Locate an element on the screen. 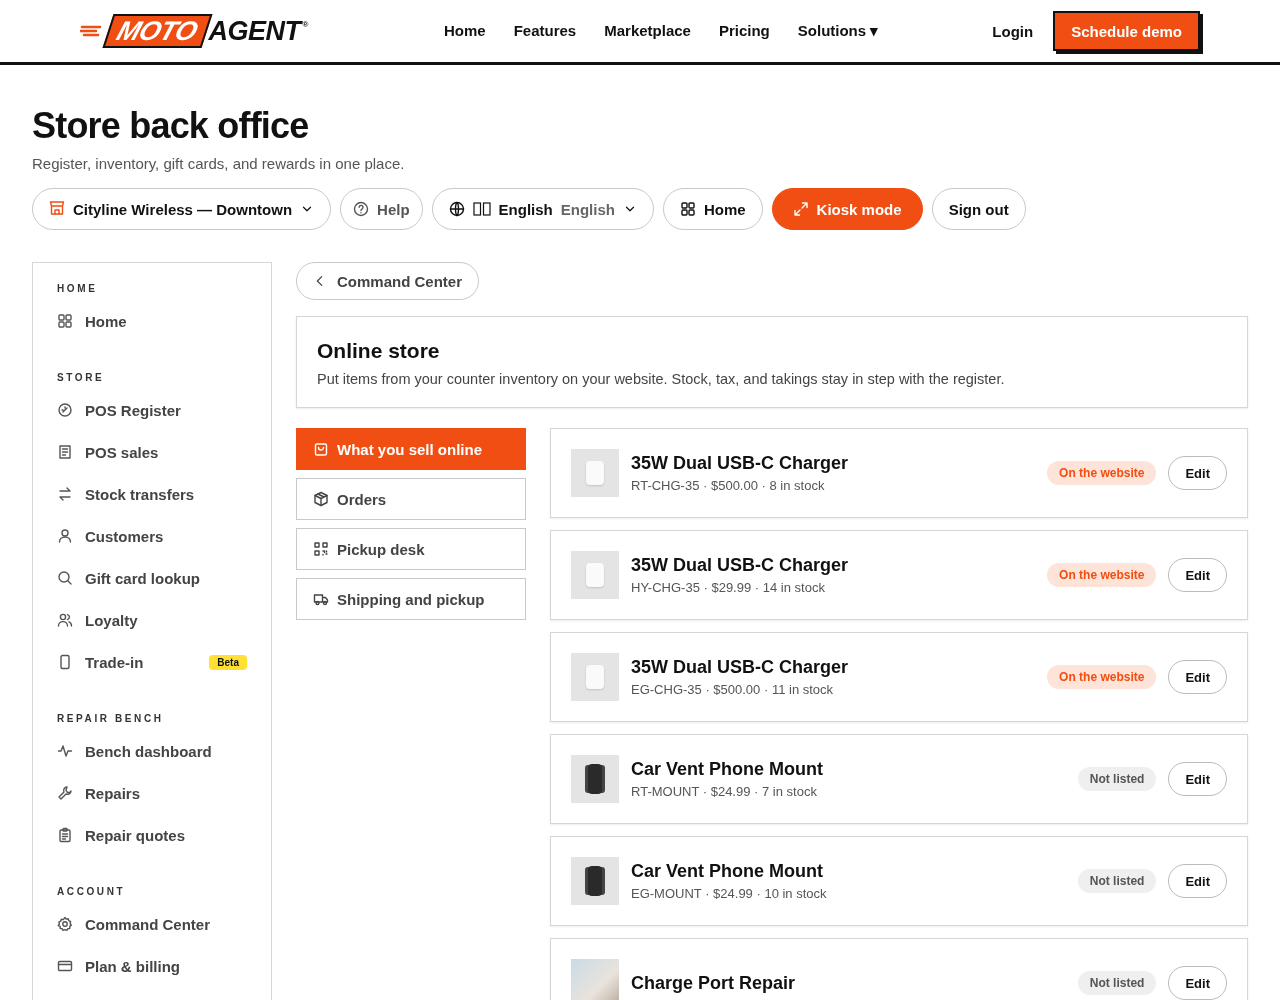  section-tab: Pickup desk is located at coordinates (411, 549).